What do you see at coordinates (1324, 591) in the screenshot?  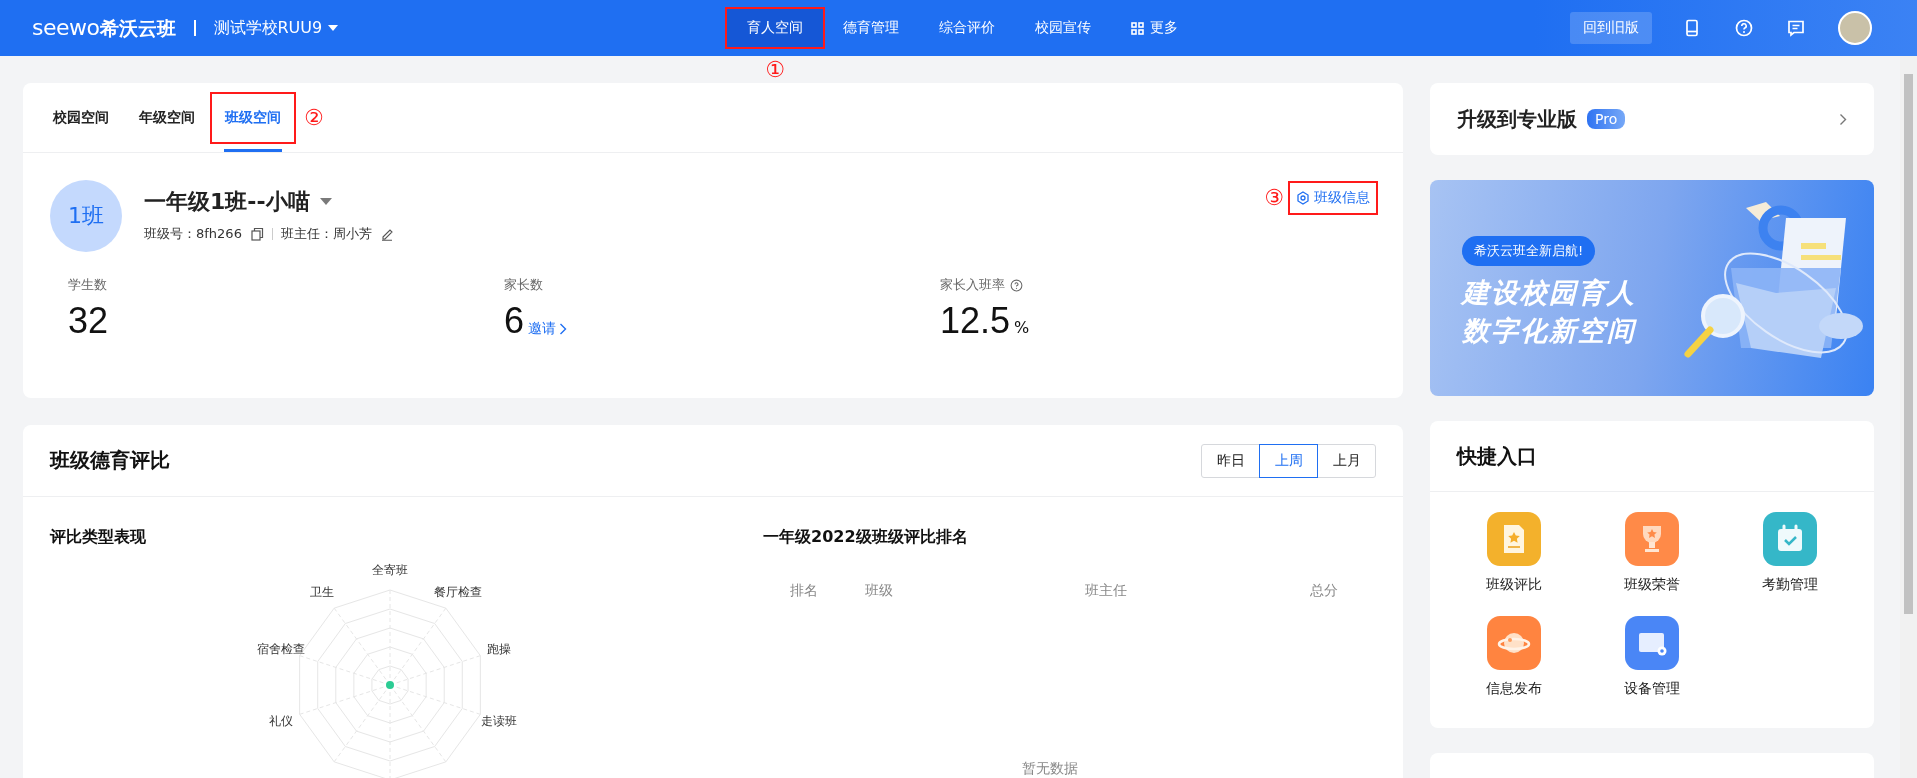 I see `column-header: 总分` at bounding box center [1324, 591].